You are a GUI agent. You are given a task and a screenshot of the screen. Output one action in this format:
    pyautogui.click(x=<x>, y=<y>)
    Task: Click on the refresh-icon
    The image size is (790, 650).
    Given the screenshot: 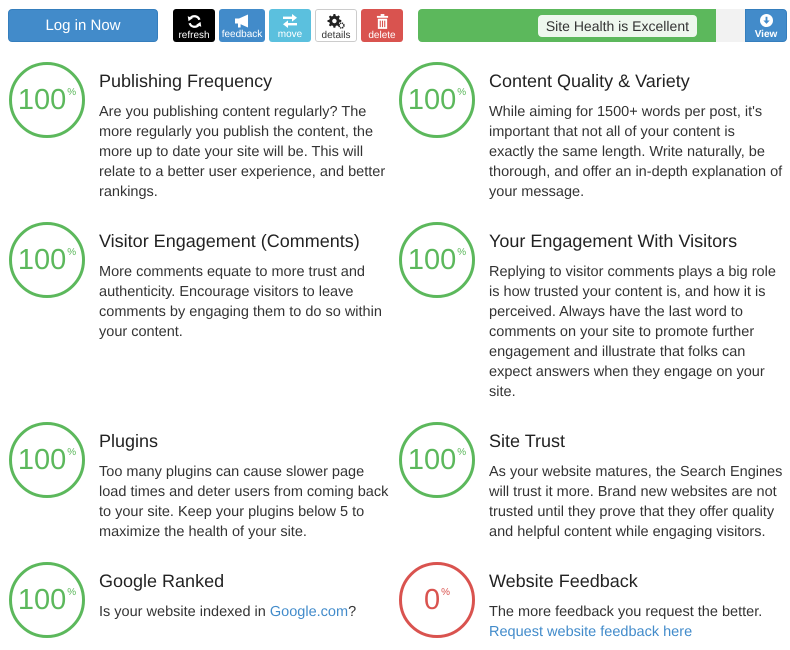 What is the action you would take?
    pyautogui.click(x=194, y=21)
    